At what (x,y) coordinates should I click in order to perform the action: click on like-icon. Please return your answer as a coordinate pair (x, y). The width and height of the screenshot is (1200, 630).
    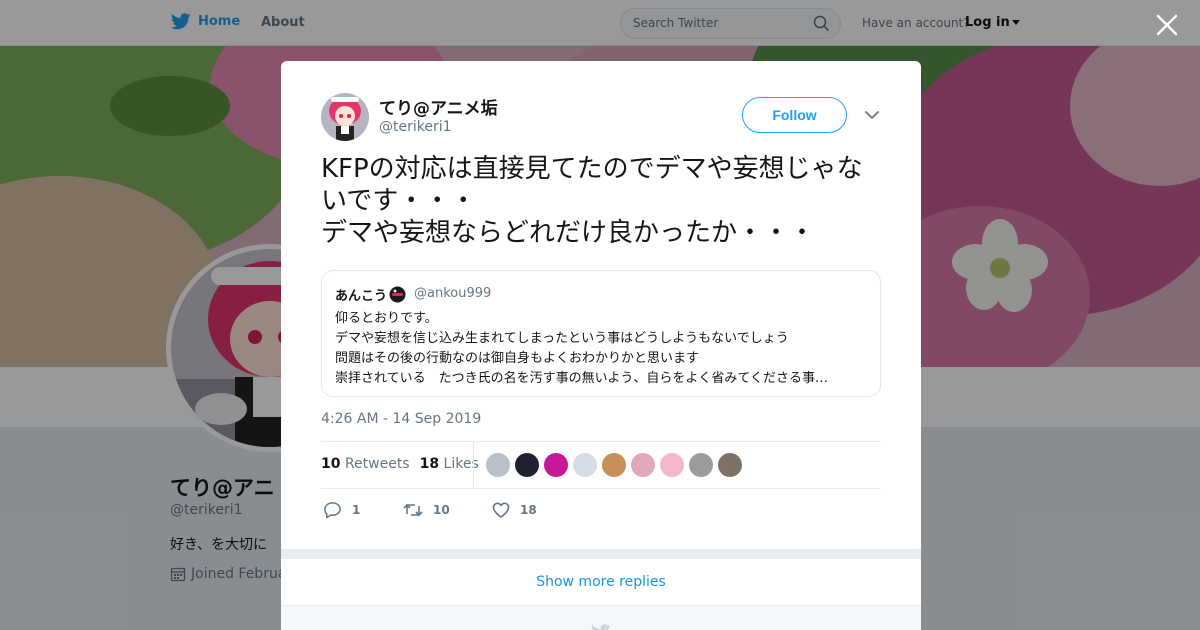
    Looking at the image, I should click on (501, 510).